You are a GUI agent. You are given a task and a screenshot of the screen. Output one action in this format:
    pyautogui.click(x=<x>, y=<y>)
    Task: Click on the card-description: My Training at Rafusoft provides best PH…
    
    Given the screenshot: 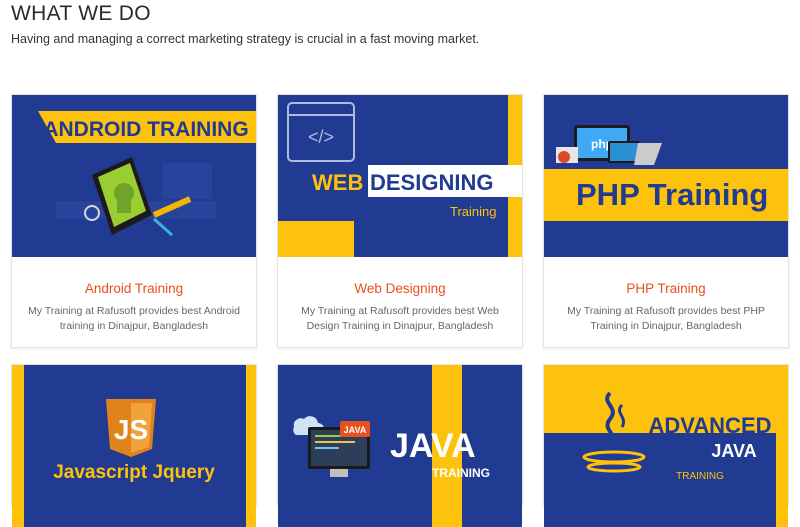 What is the action you would take?
    pyautogui.click(x=666, y=318)
    